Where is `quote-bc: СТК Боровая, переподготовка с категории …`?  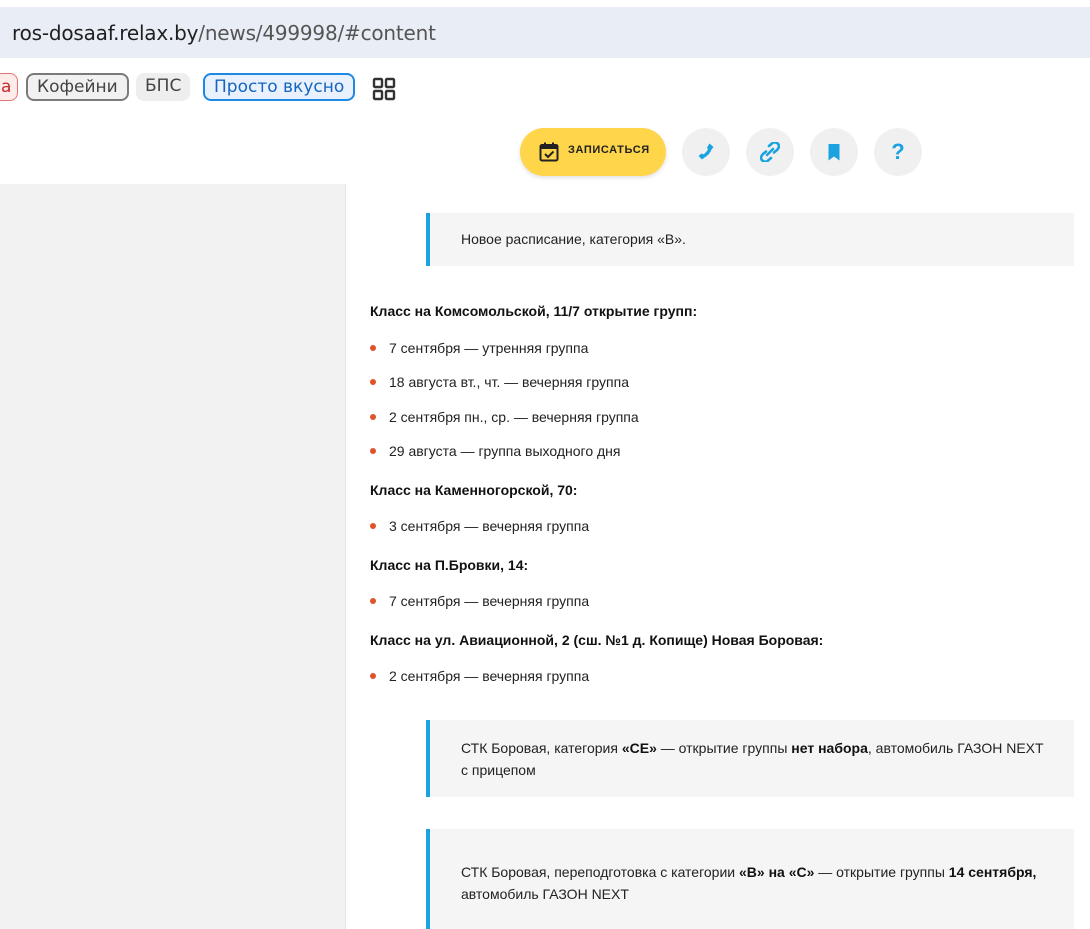 quote-bc: СТК Боровая, переподготовка с категории … is located at coordinates (750, 879).